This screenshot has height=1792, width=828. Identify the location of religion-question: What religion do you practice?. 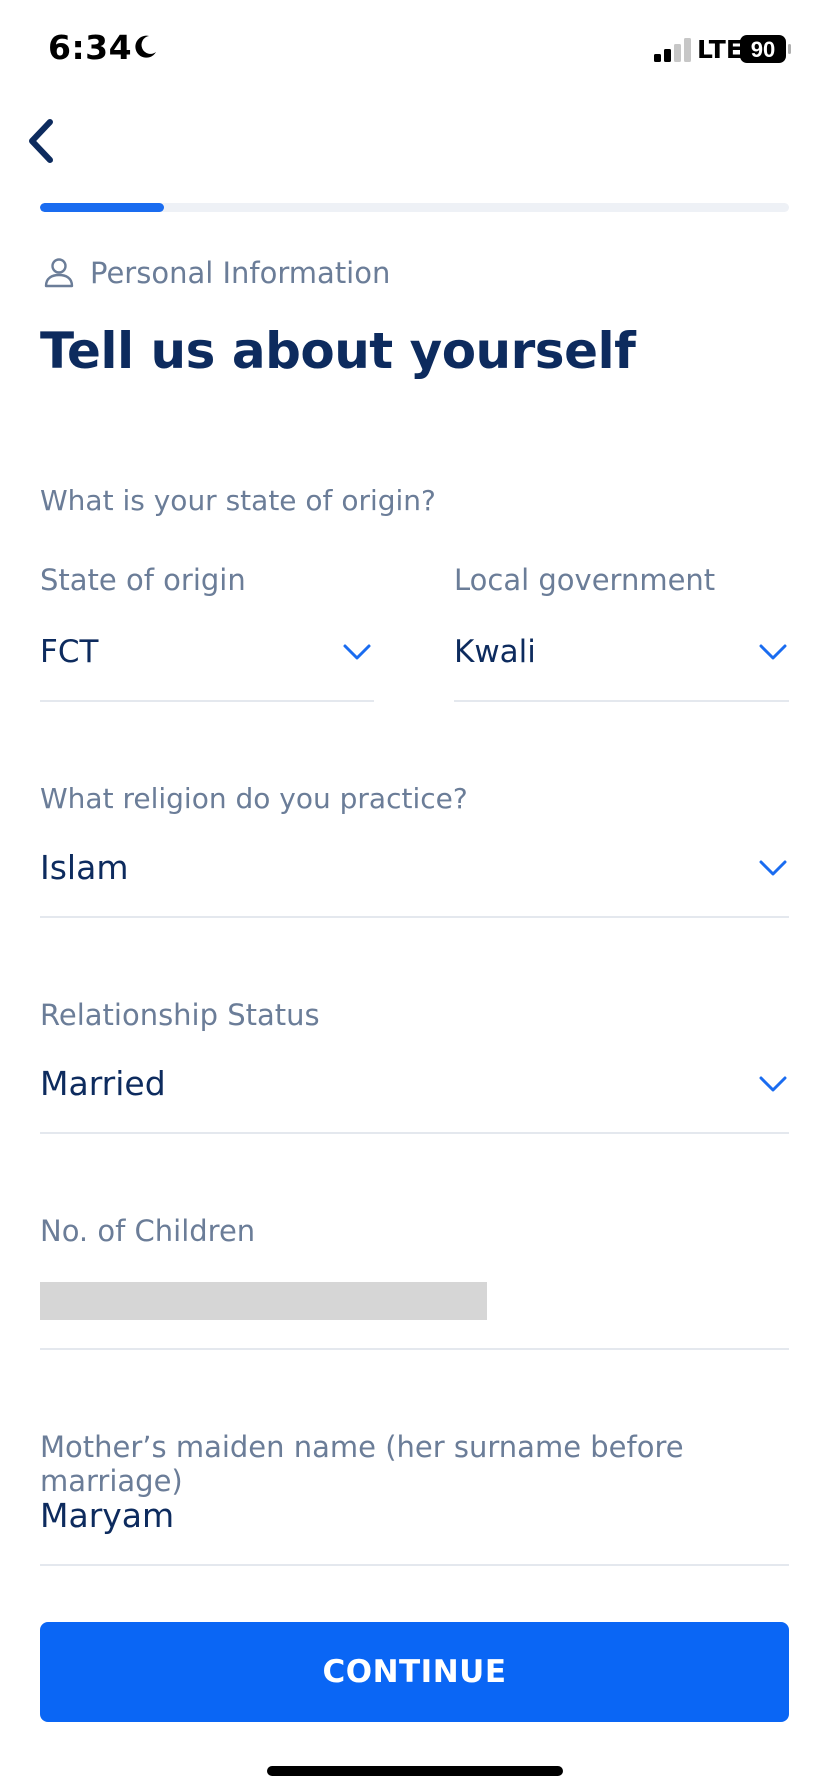
(254, 798).